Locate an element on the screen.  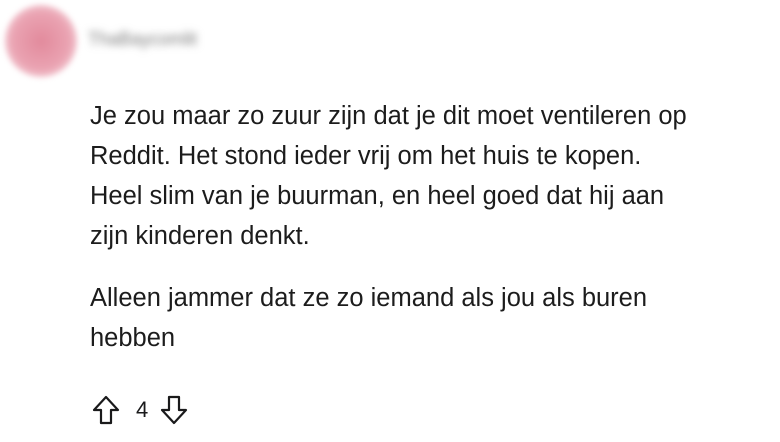
arrow-up-outline-icon is located at coordinates (106, 410).